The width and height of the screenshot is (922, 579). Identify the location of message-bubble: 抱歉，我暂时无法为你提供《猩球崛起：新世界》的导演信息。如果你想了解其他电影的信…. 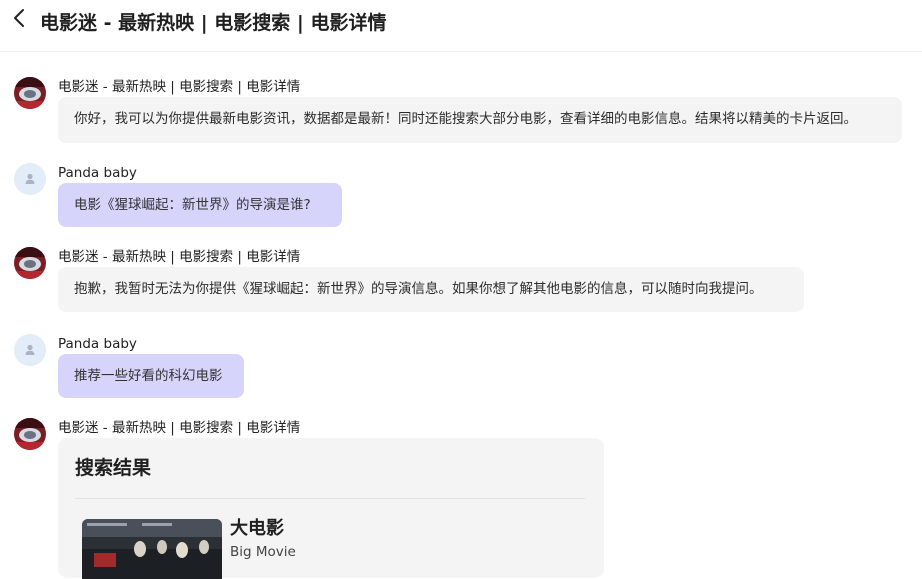
(431, 289).